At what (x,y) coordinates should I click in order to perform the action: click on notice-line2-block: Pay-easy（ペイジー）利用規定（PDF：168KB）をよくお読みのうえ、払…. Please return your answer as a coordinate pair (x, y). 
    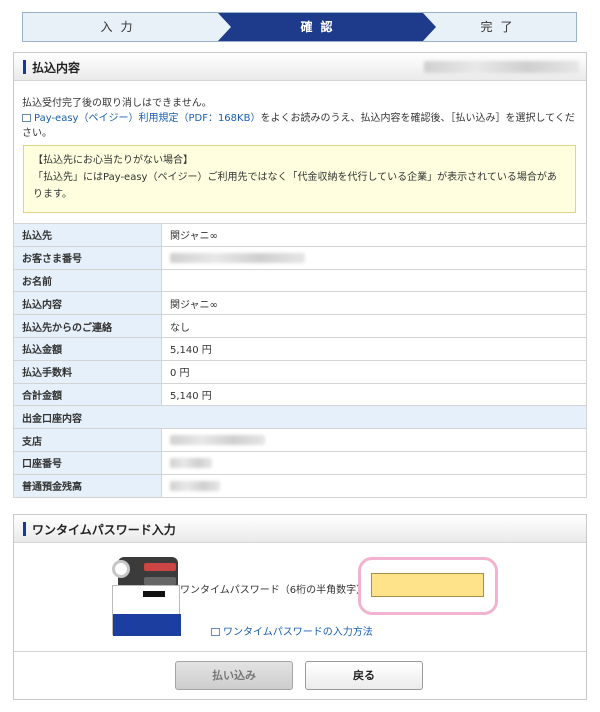
    Looking at the image, I should click on (299, 126).